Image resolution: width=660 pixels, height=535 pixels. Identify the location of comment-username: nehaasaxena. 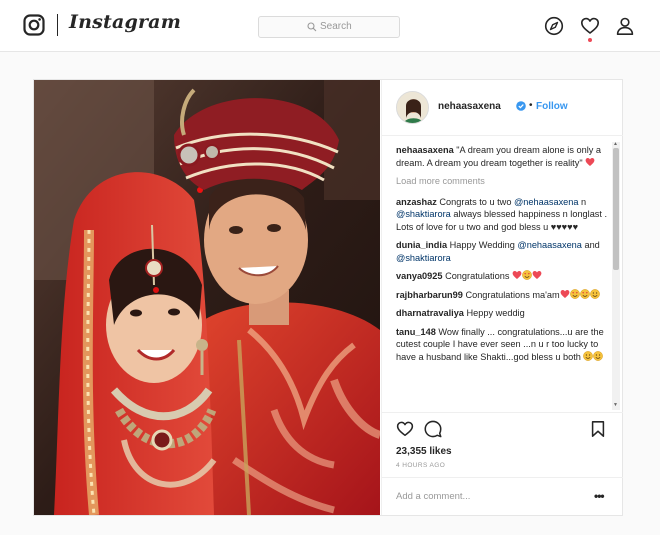
(425, 150).